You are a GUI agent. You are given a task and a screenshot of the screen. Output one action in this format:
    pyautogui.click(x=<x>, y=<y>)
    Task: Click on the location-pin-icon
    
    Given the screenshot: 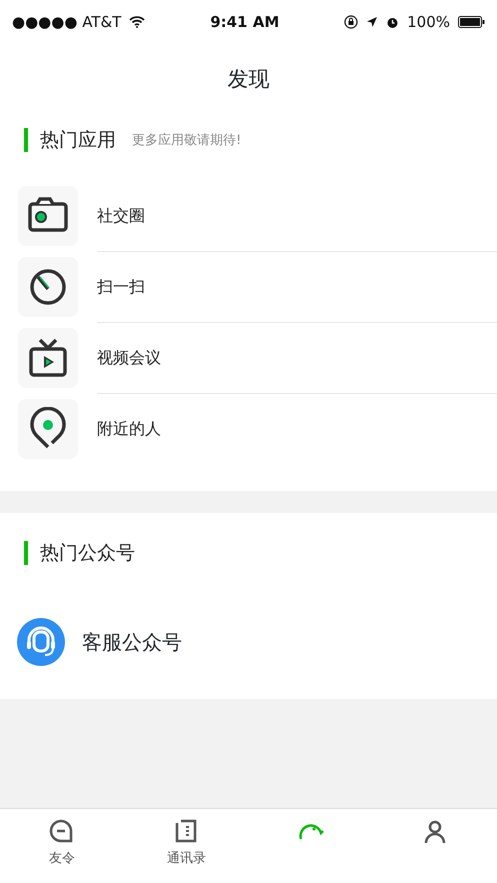 What is the action you would take?
    pyautogui.click(x=48, y=429)
    